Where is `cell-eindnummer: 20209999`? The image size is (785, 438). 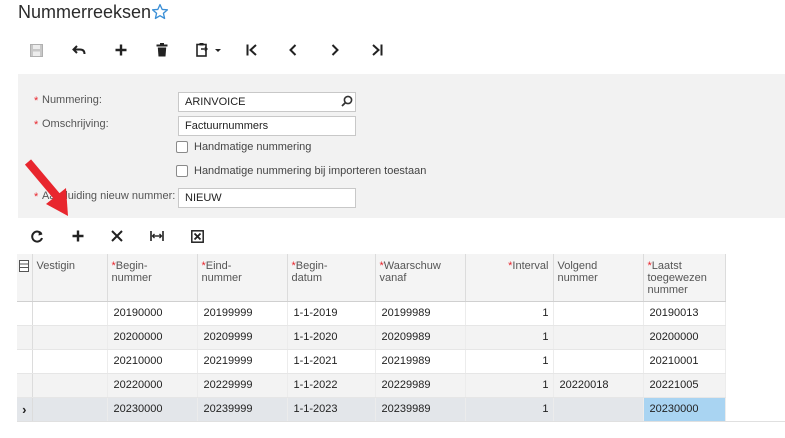 cell-eindnummer: 20209999 is located at coordinates (242, 337).